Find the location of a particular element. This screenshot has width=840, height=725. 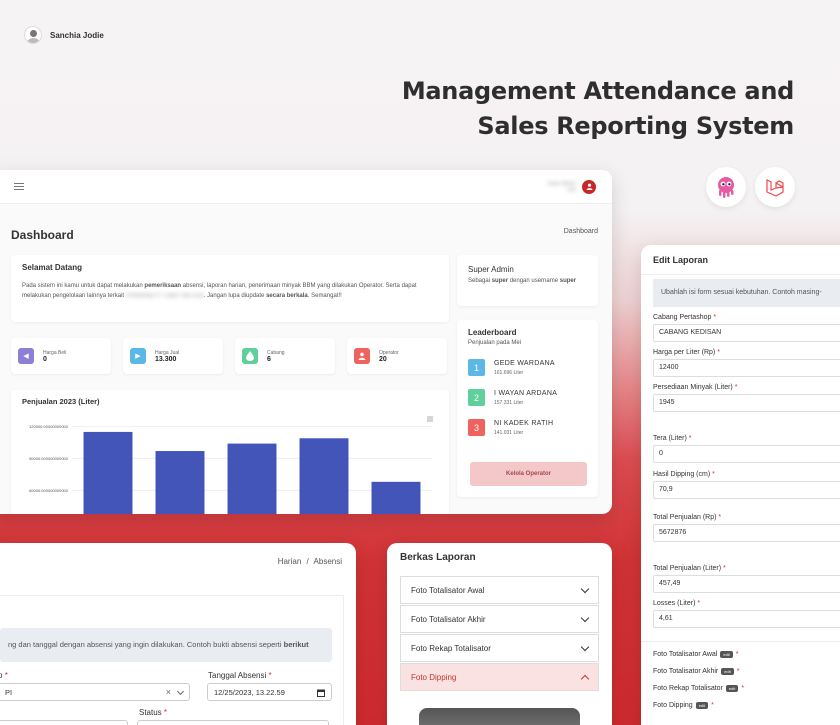

leader-value: 157.331 Liter is located at coordinates (509, 402).